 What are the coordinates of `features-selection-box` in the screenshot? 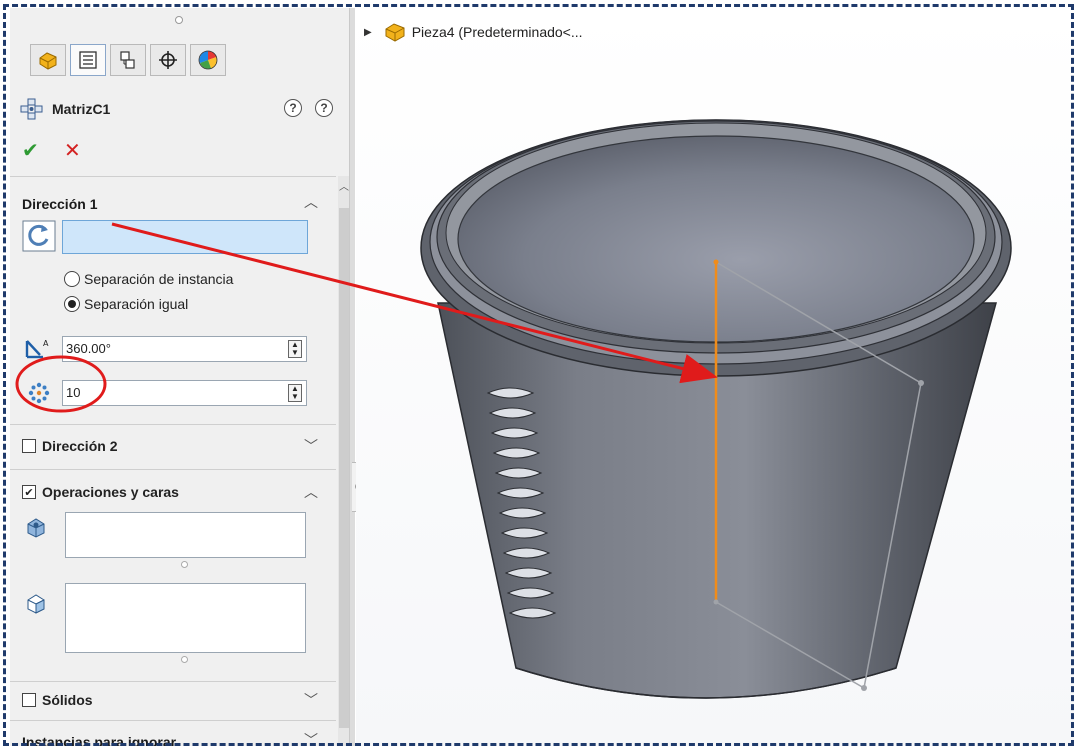 It's located at (185, 540).